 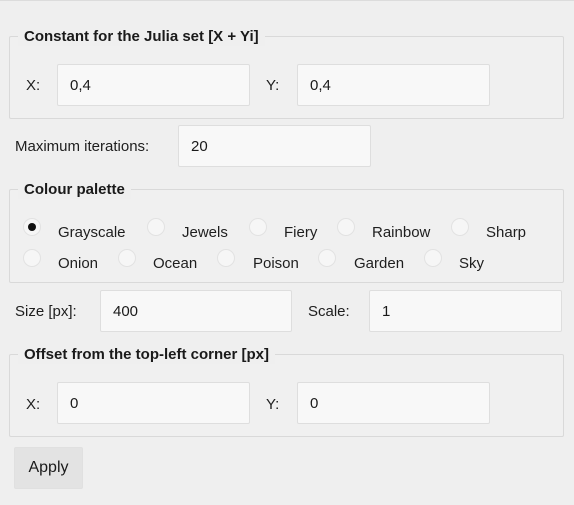 I want to click on julia-constant-legend: Constant for the Julia set [X + Yi], so click(x=141, y=37).